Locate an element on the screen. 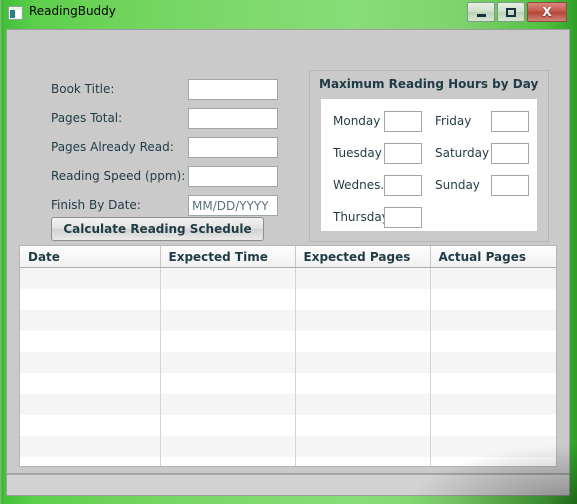 The height and width of the screenshot is (504, 577). pages-already-read-input is located at coordinates (233, 147).